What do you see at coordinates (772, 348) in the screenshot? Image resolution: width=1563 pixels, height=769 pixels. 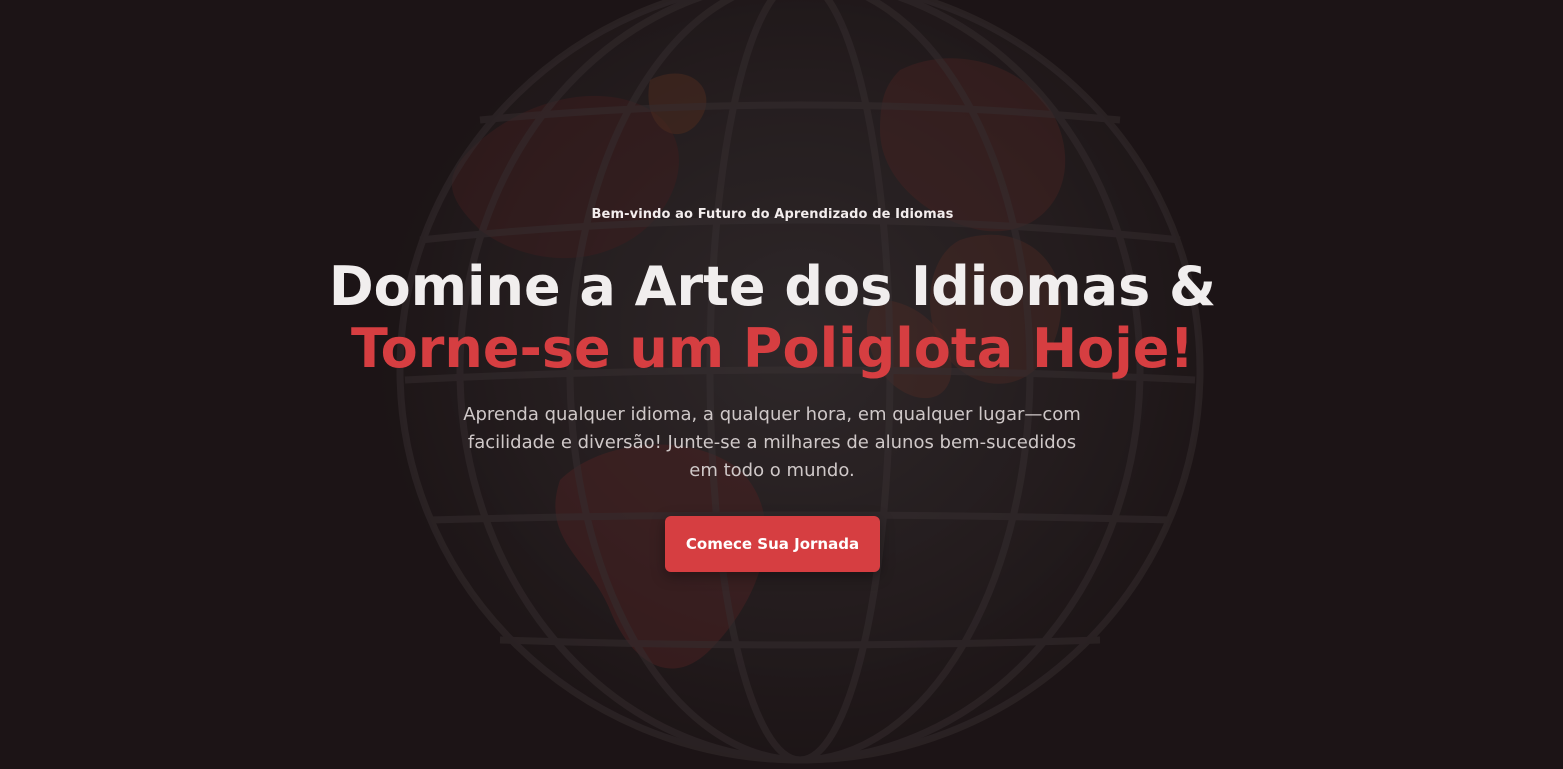 I see `headline-line-2: Torne-se um Poliglota Hoje!` at bounding box center [772, 348].